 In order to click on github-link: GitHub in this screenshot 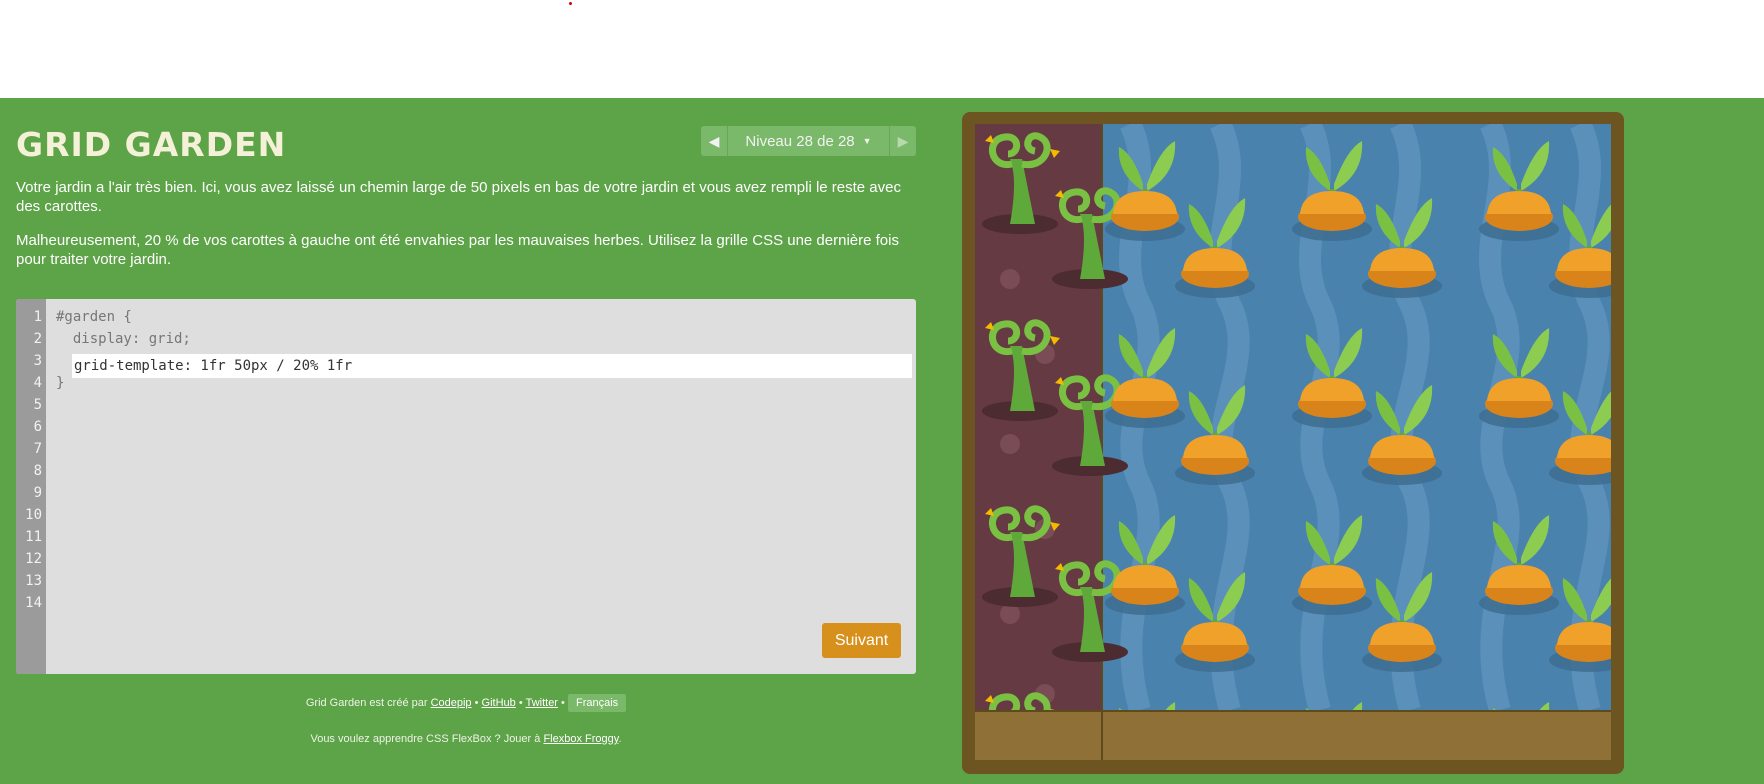, I will do `click(499, 703)`.